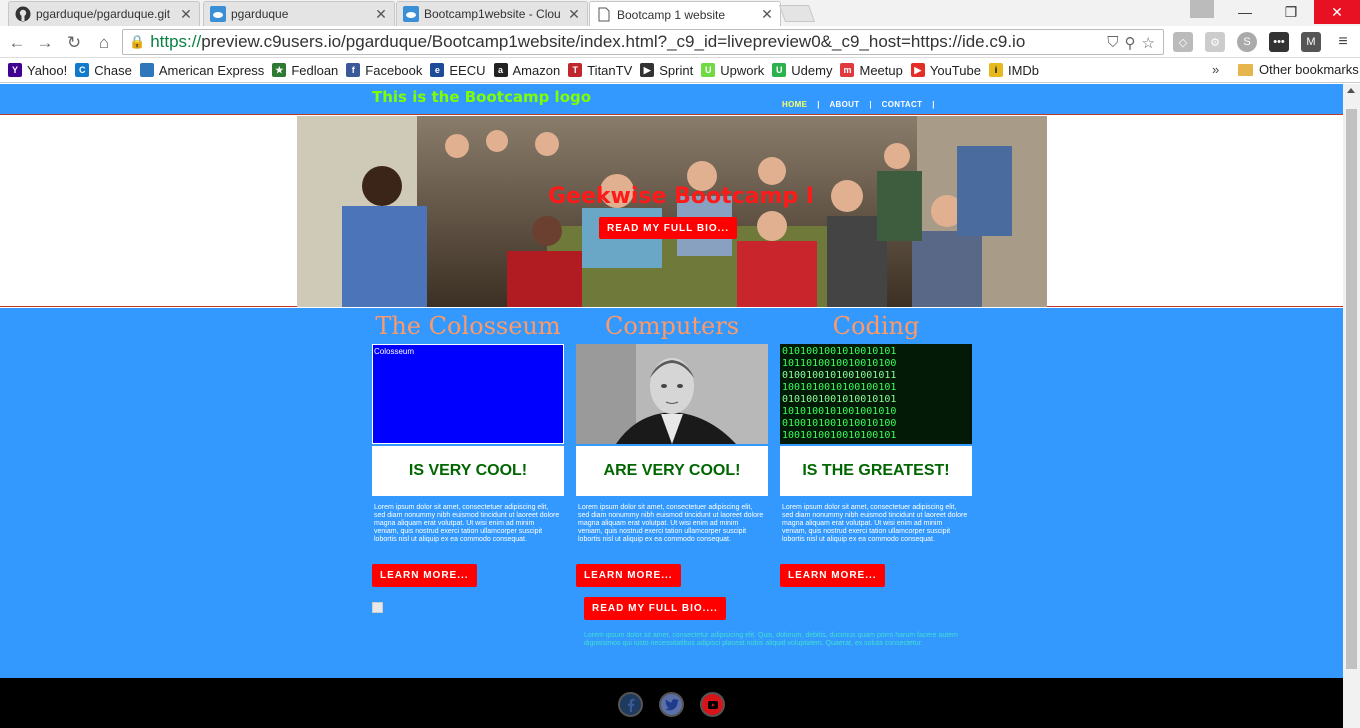 This screenshot has width=1360, height=728. I want to click on tab-title: pgarduque/pgarduque.git, so click(103, 14).